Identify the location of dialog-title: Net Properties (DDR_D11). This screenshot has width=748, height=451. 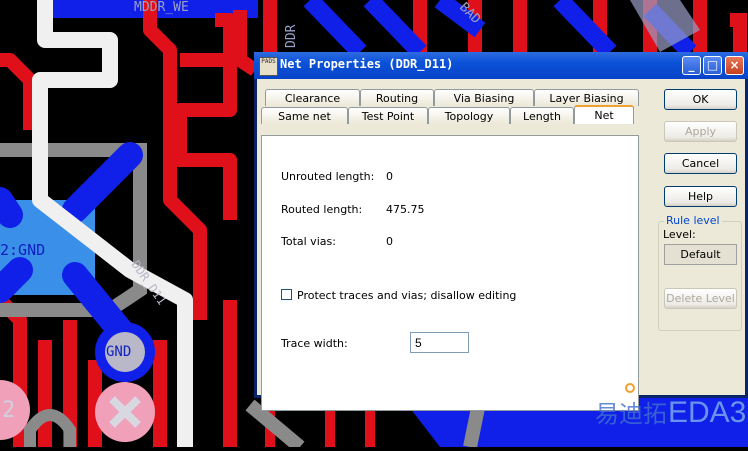
(367, 64).